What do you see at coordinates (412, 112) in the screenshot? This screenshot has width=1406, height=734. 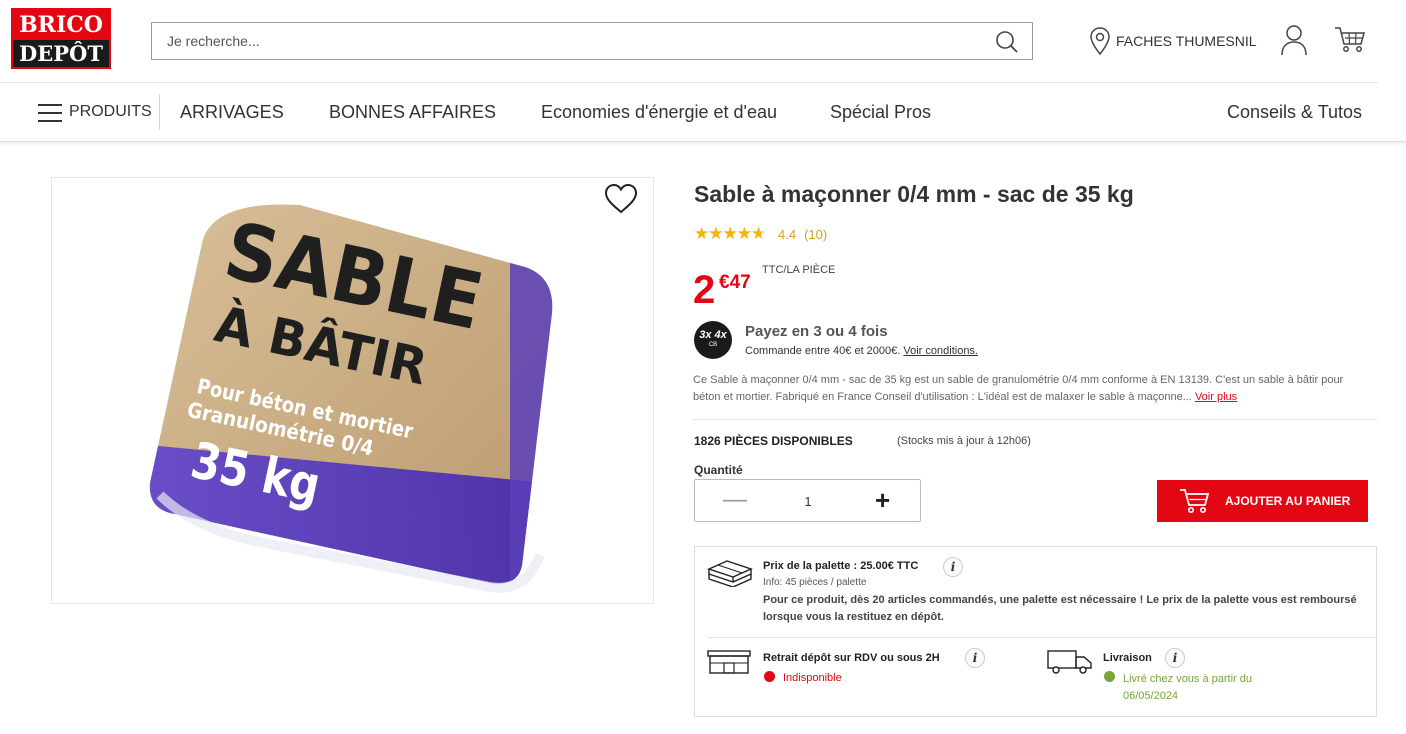 I see `nav-item-bonnes-affaires: BONNES AFFAIRES` at bounding box center [412, 112].